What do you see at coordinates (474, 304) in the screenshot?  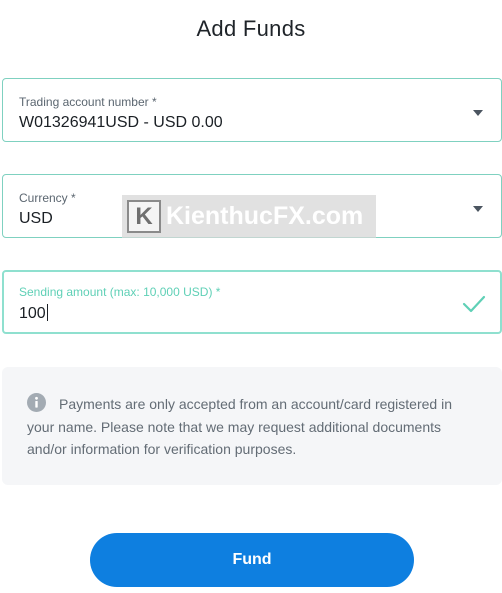 I see `checkmark-icon` at bounding box center [474, 304].